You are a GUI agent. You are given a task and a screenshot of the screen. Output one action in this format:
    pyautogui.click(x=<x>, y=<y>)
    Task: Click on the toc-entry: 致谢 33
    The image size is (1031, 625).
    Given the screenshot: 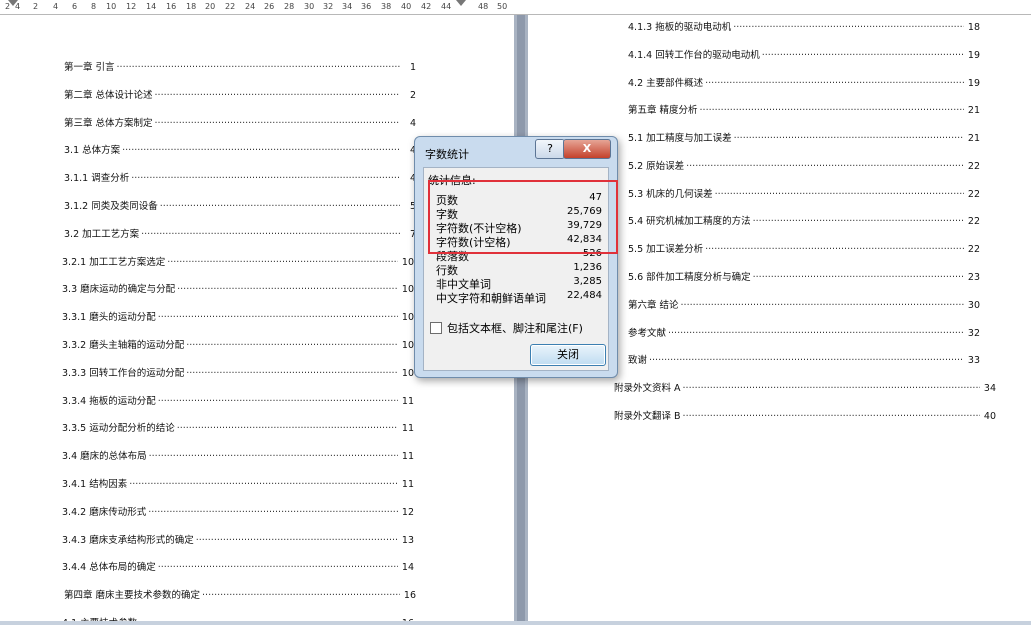 What is the action you would take?
    pyautogui.click(x=804, y=359)
    